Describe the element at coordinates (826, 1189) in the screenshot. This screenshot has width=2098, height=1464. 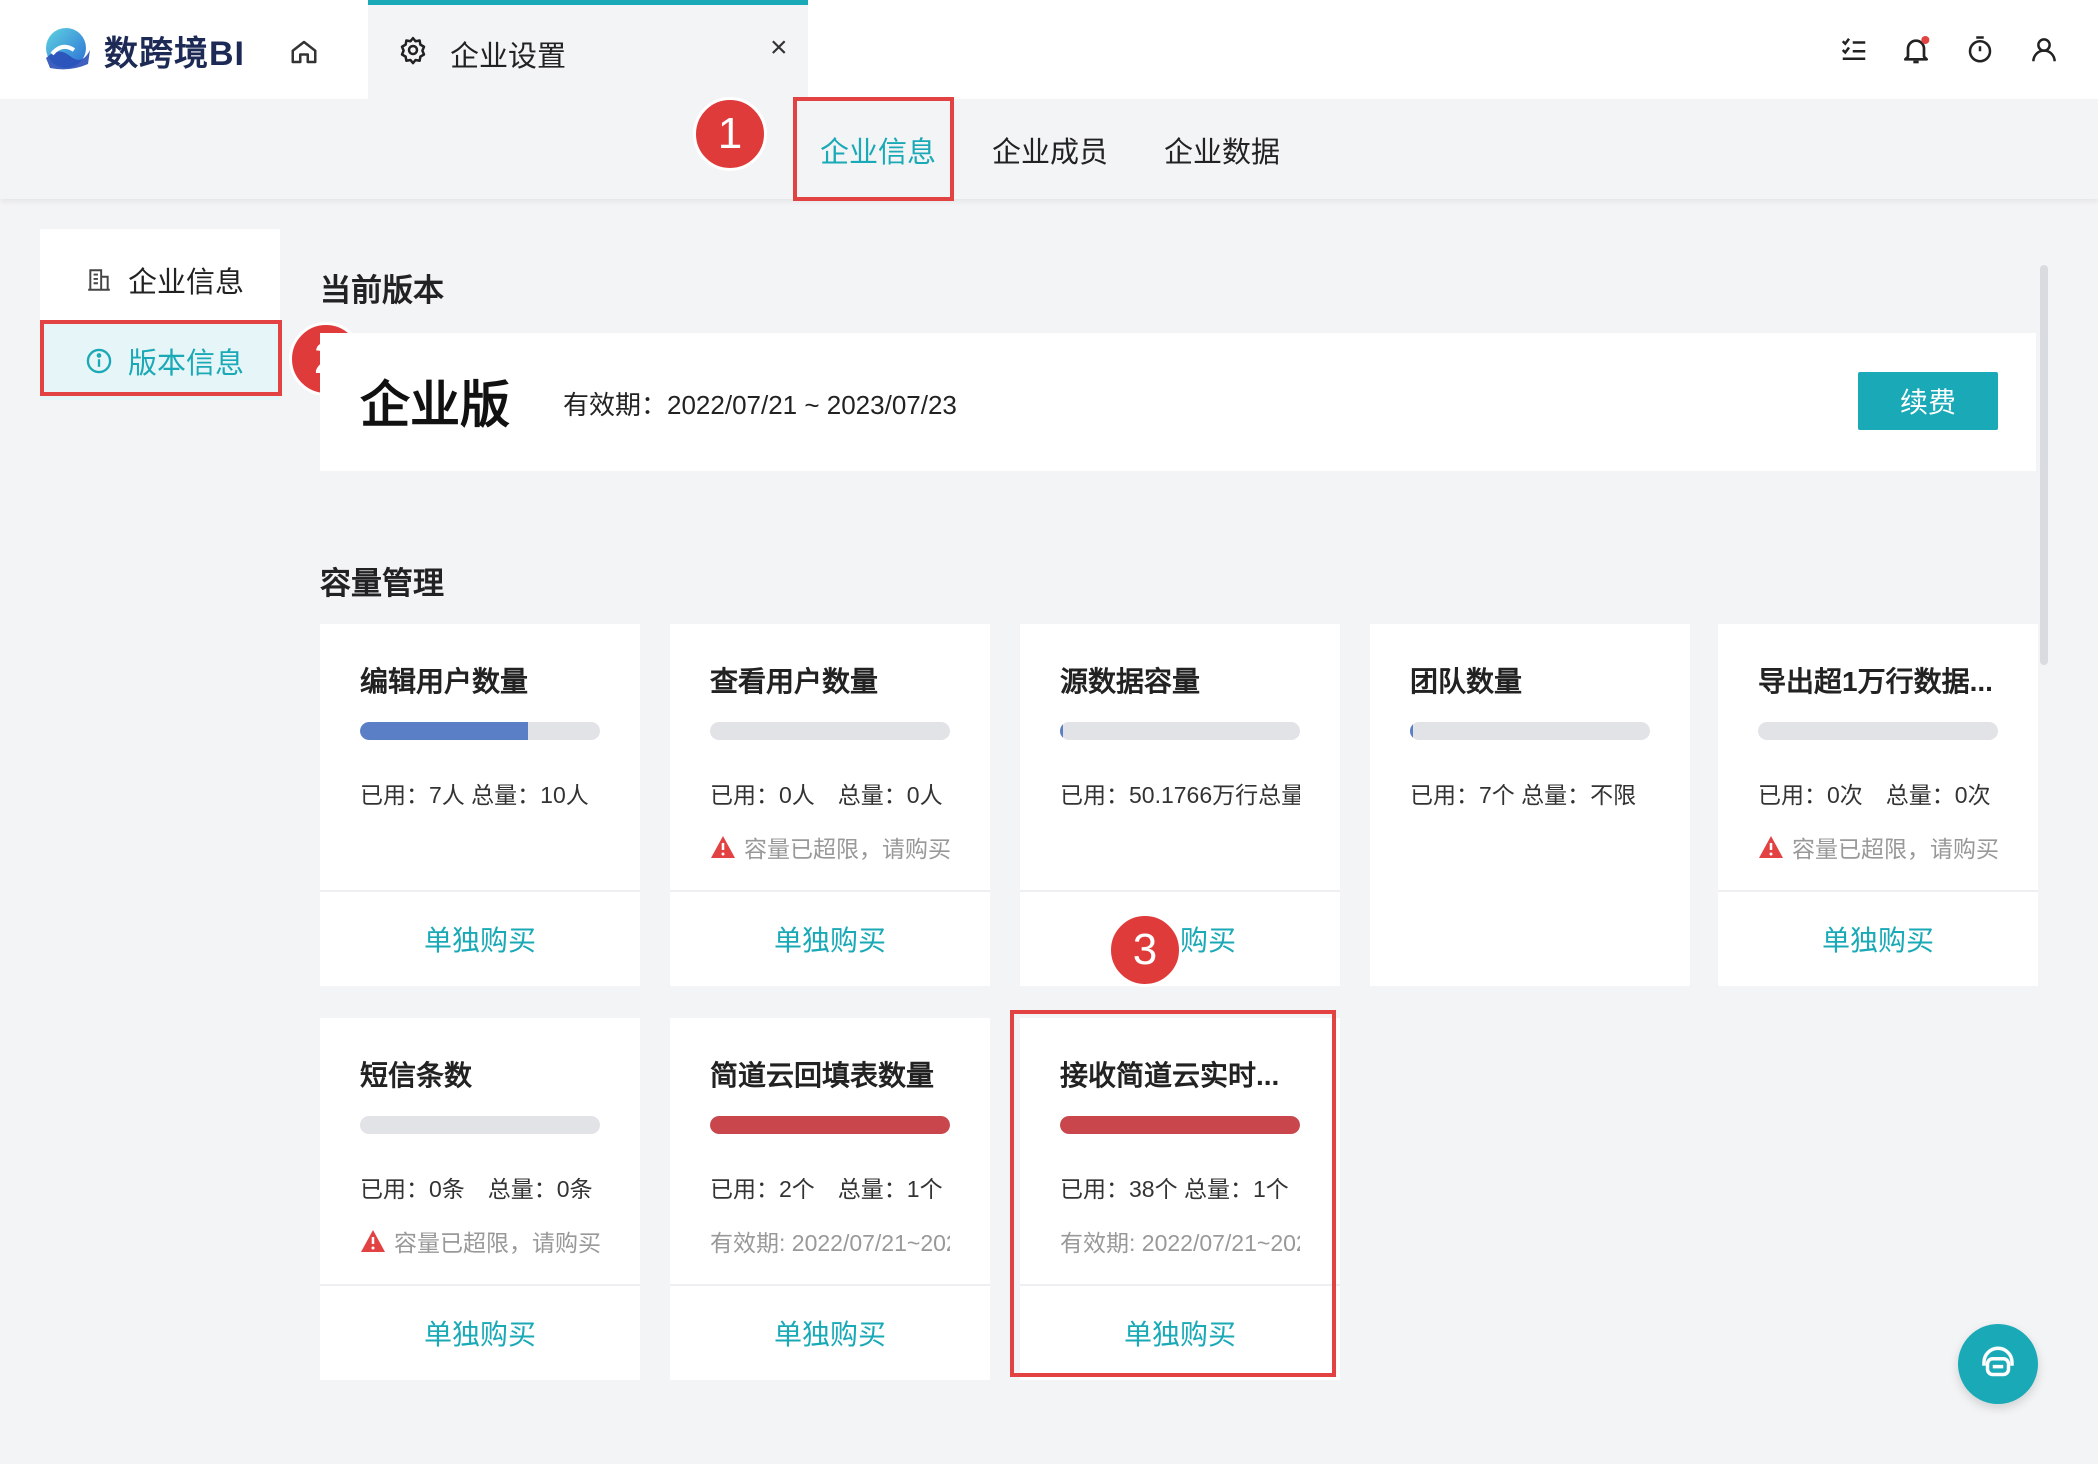
I see `usage-text: 已用：2个 总量：1个` at that location.